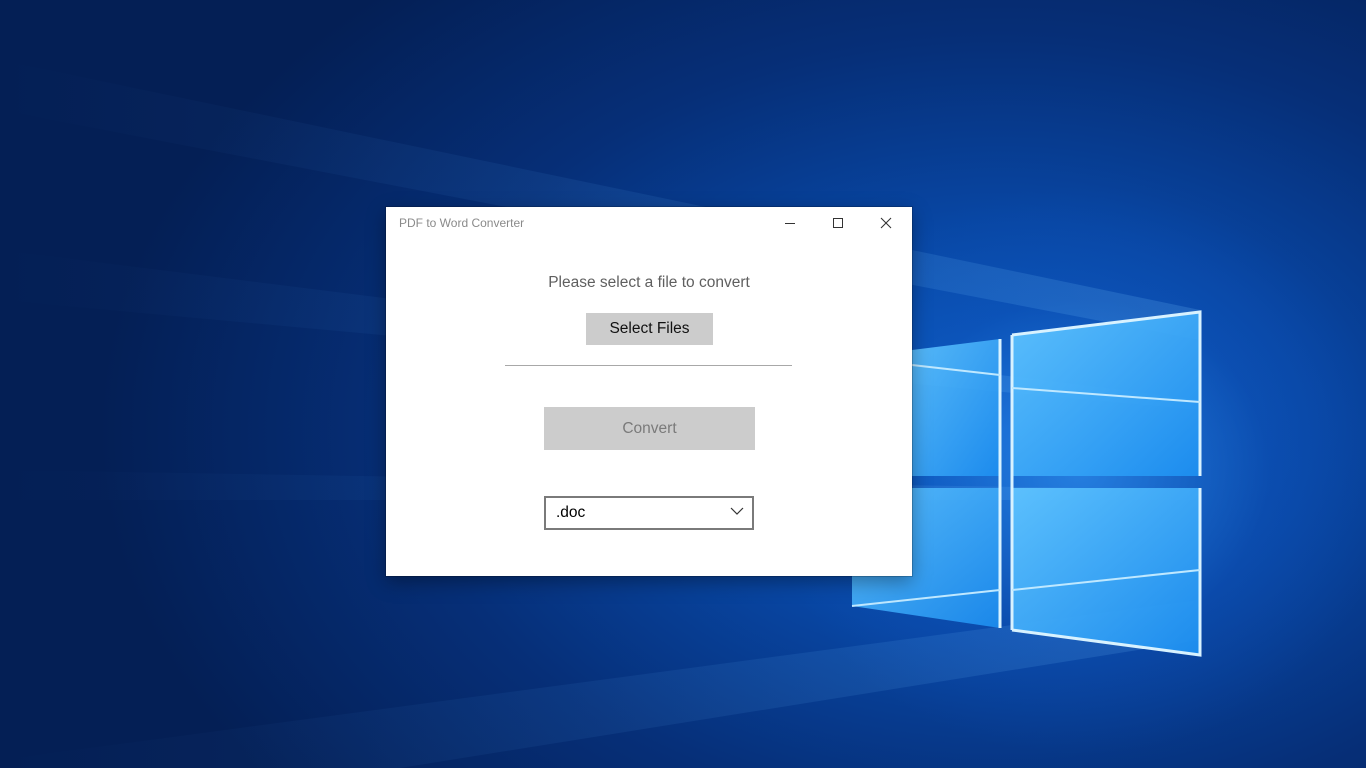 The width and height of the screenshot is (1366, 768). Describe the element at coordinates (462, 223) in the screenshot. I see `window-title: PDF to Word Converter` at that location.